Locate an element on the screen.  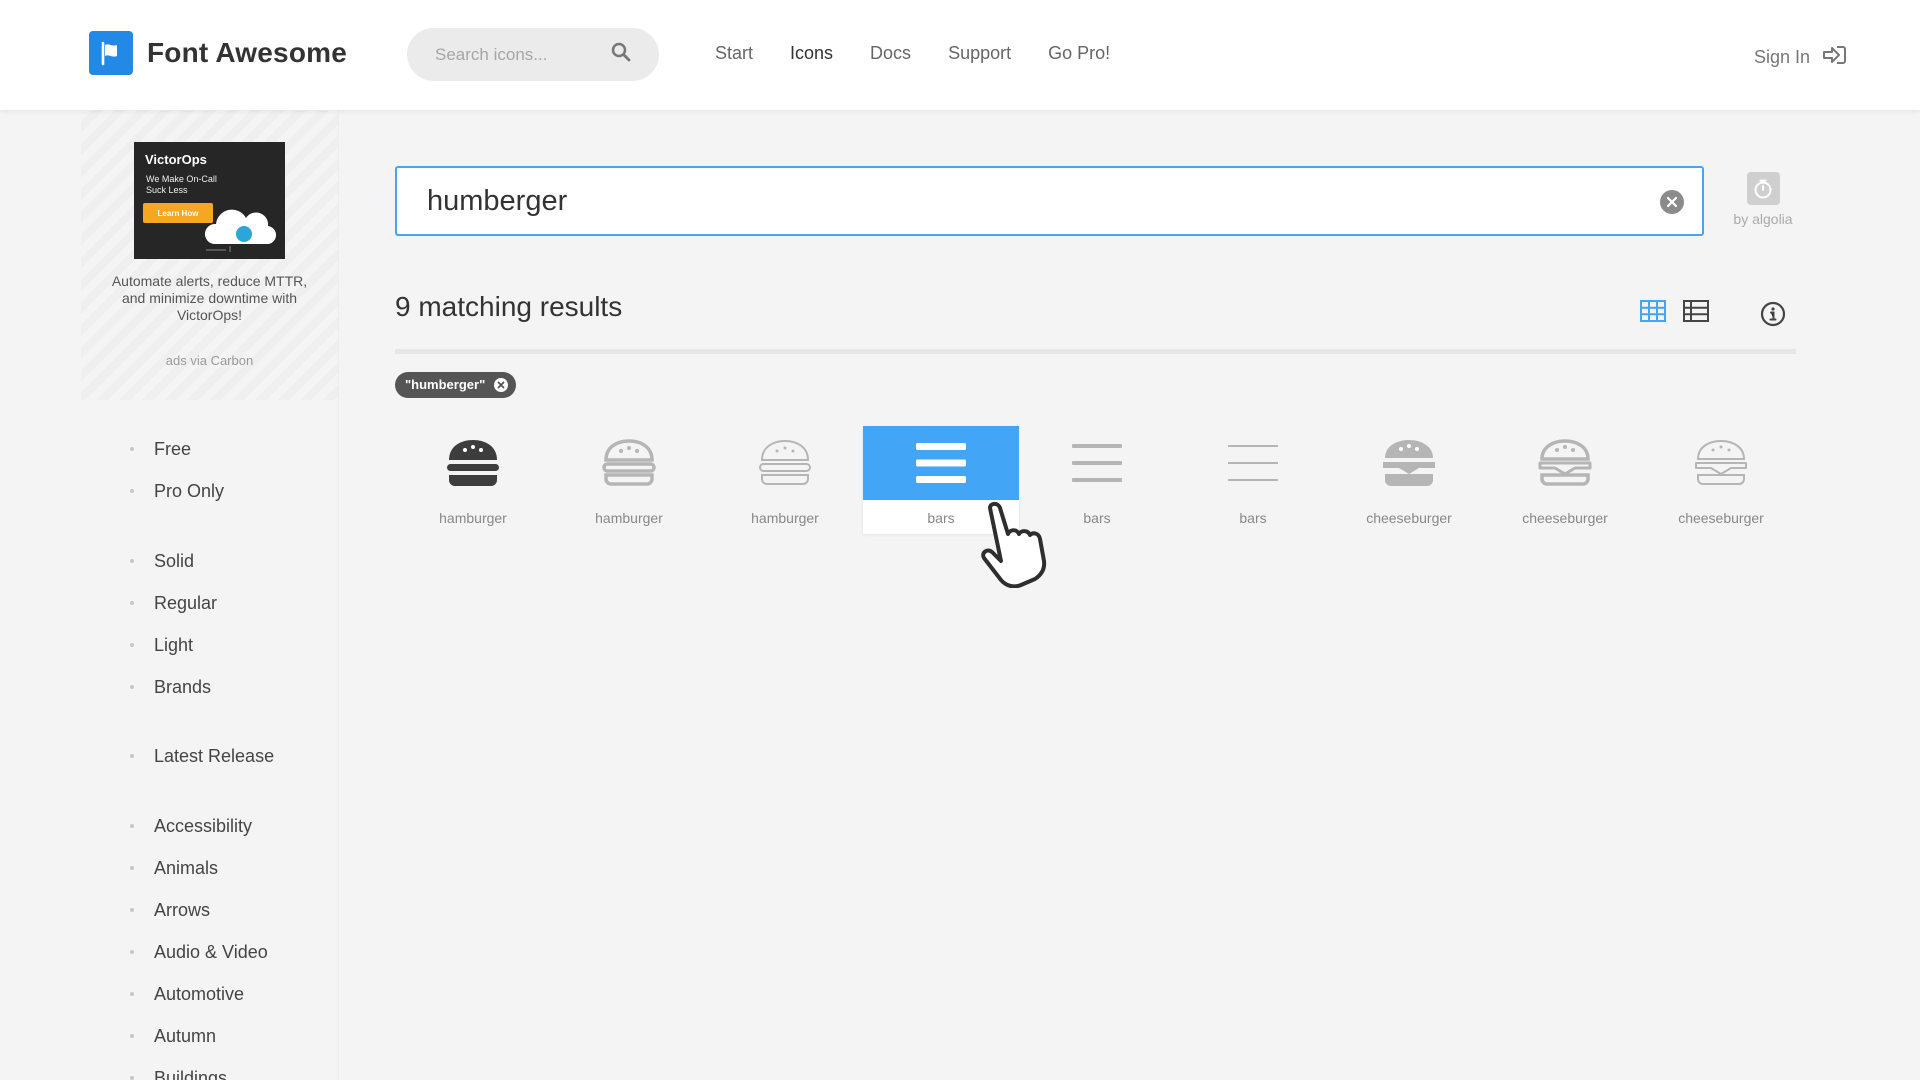
result-label: bars is located at coordinates (1253, 518).